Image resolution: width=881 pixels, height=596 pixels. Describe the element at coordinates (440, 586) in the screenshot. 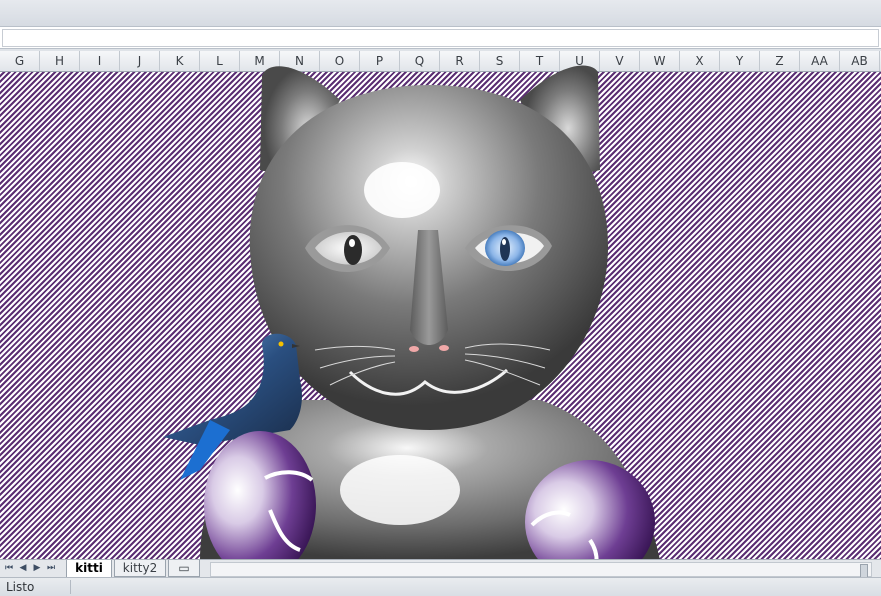

I see `status-bar: Listo` at that location.